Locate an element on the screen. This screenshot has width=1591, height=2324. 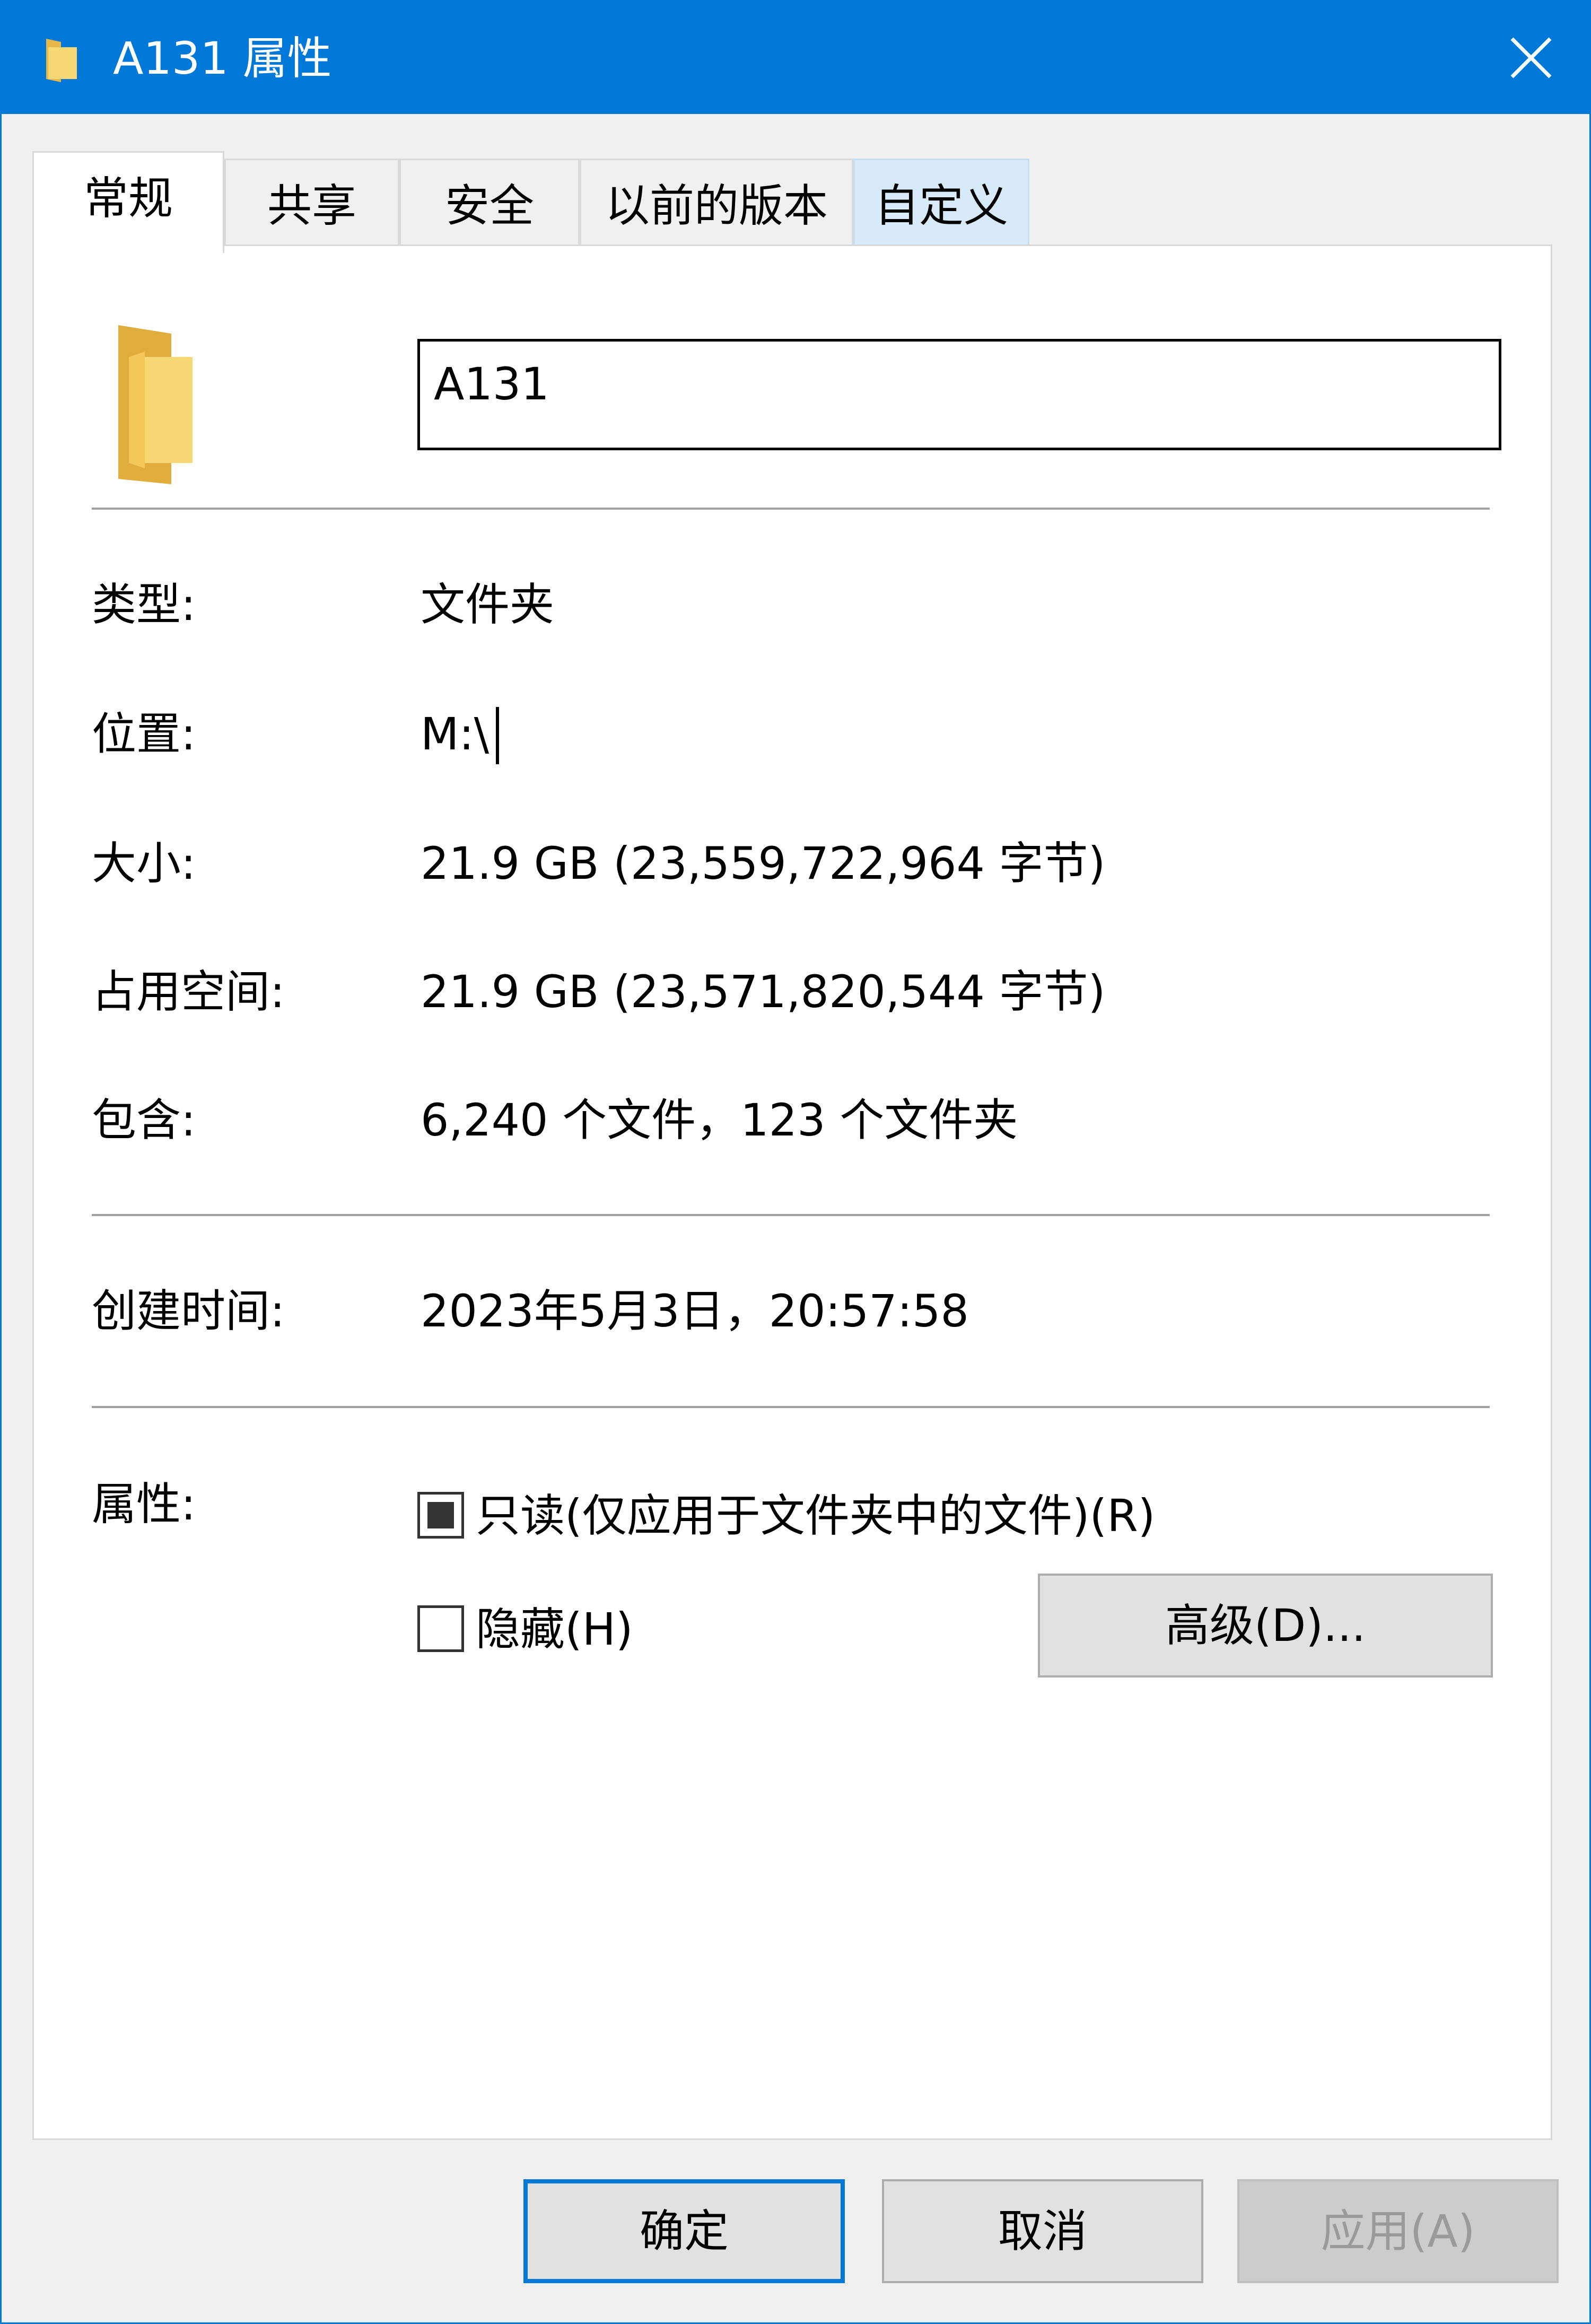
text-caret is located at coordinates (497, 735).